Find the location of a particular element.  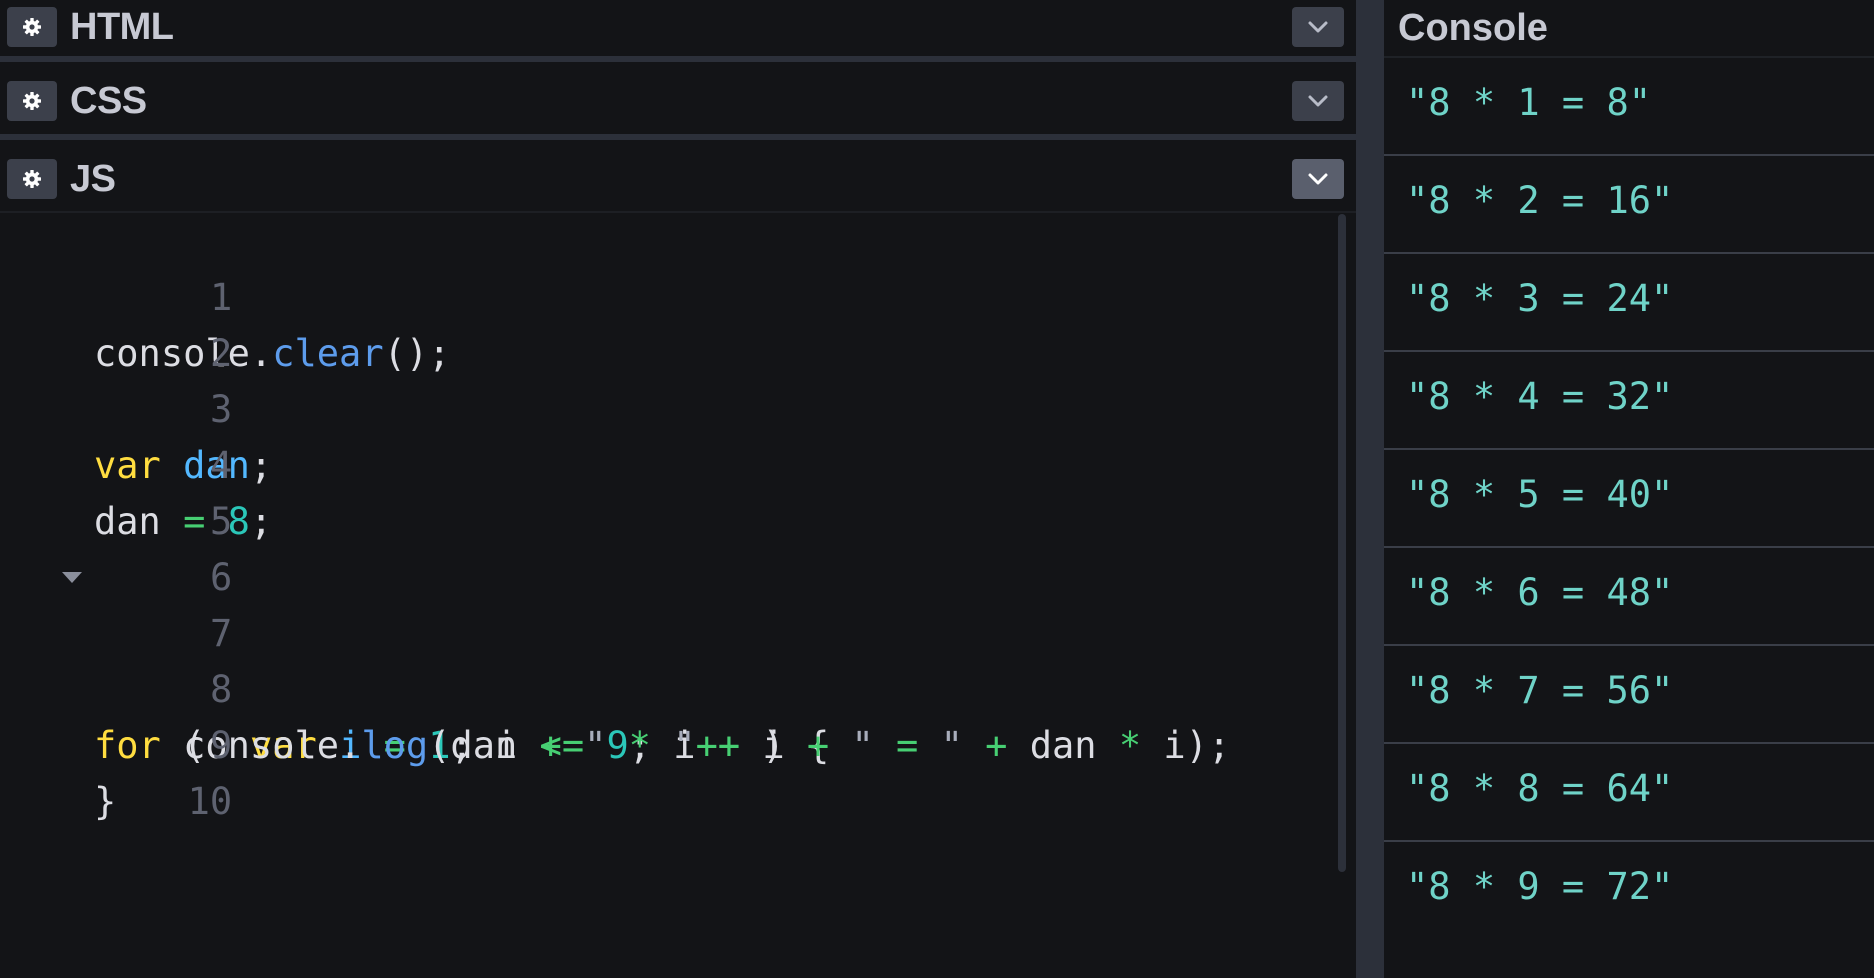

console-entry-text: "8 * 3 = 24" is located at coordinates (1540, 298).